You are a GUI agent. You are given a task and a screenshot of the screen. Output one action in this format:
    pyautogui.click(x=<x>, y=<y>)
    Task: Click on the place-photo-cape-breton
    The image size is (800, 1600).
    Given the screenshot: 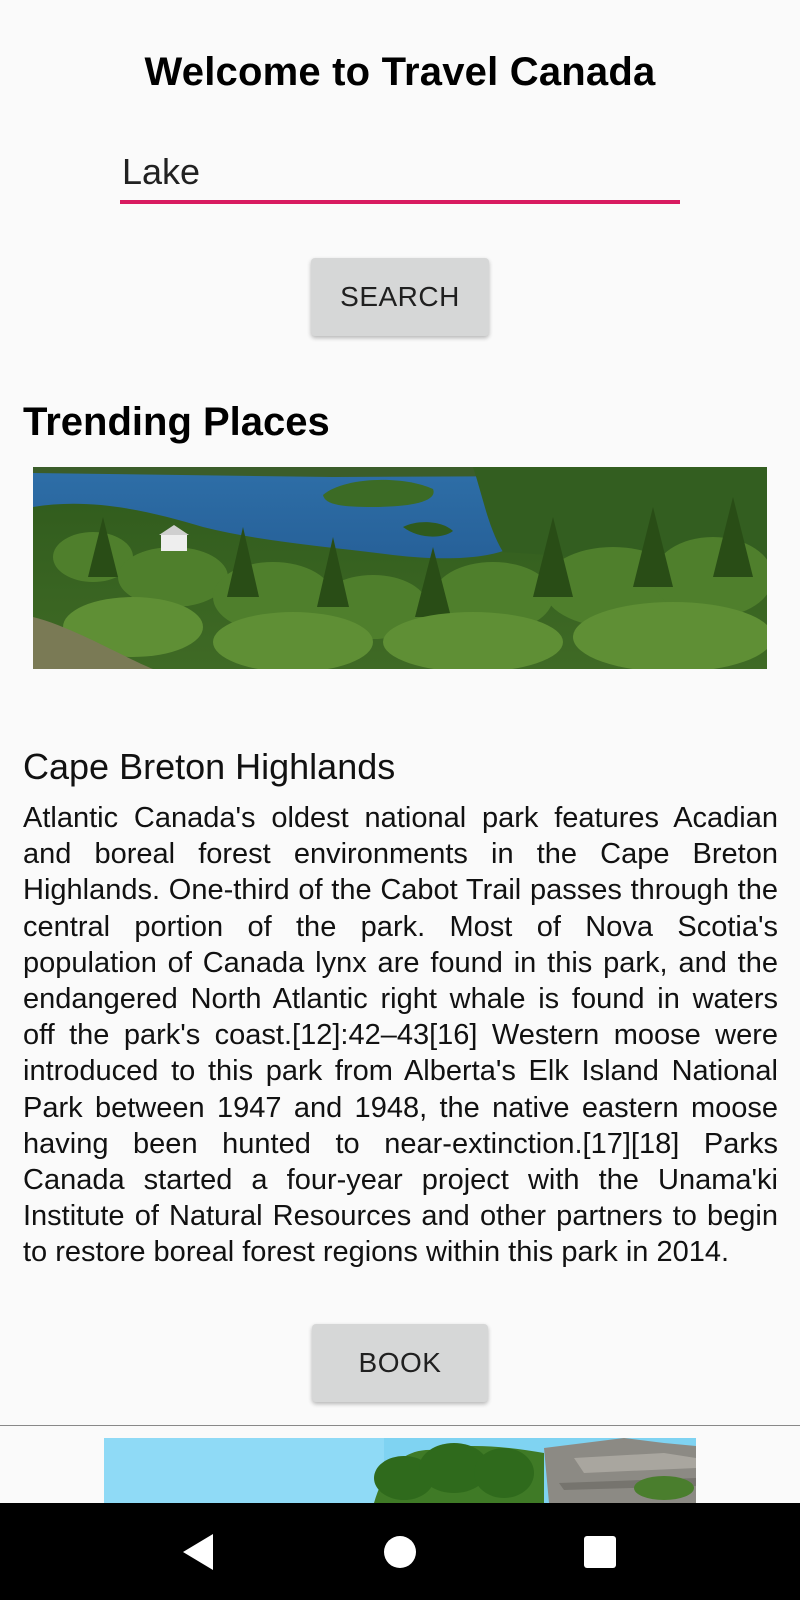 What is the action you would take?
    pyautogui.click(x=400, y=568)
    